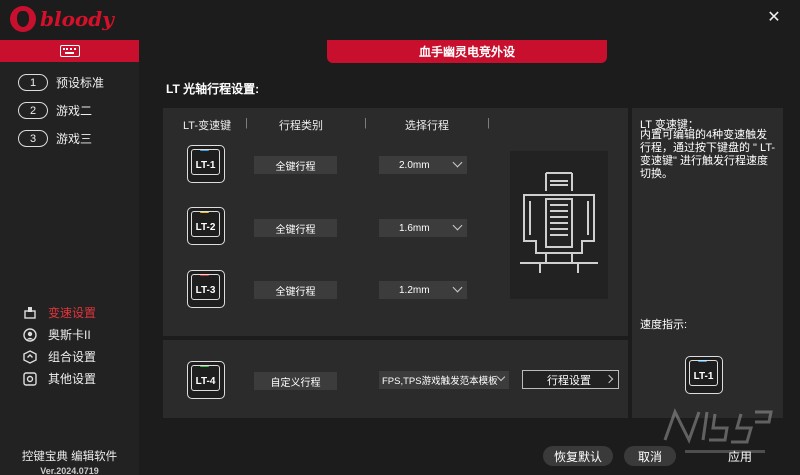 The width and height of the screenshot is (800, 475). I want to click on profile-label: 游戏三, so click(74, 139).